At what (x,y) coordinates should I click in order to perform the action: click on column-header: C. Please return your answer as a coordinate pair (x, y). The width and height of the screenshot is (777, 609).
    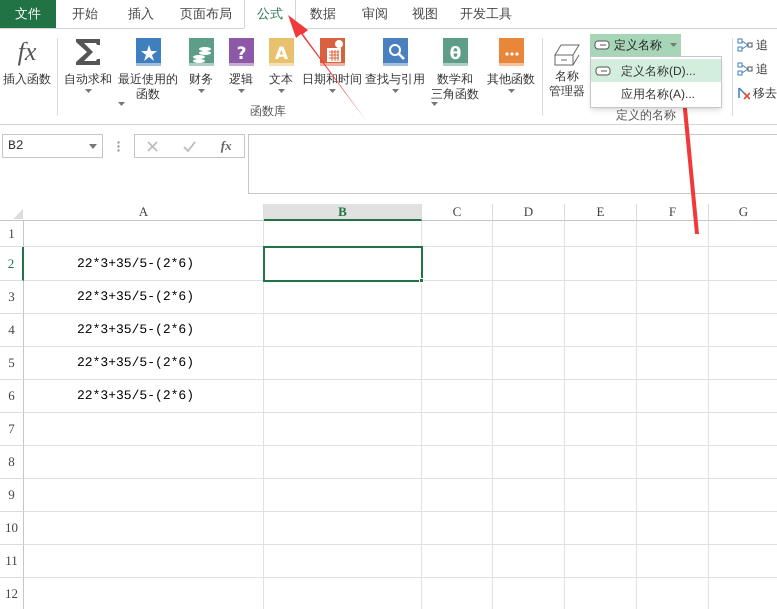
    Looking at the image, I should click on (457, 212).